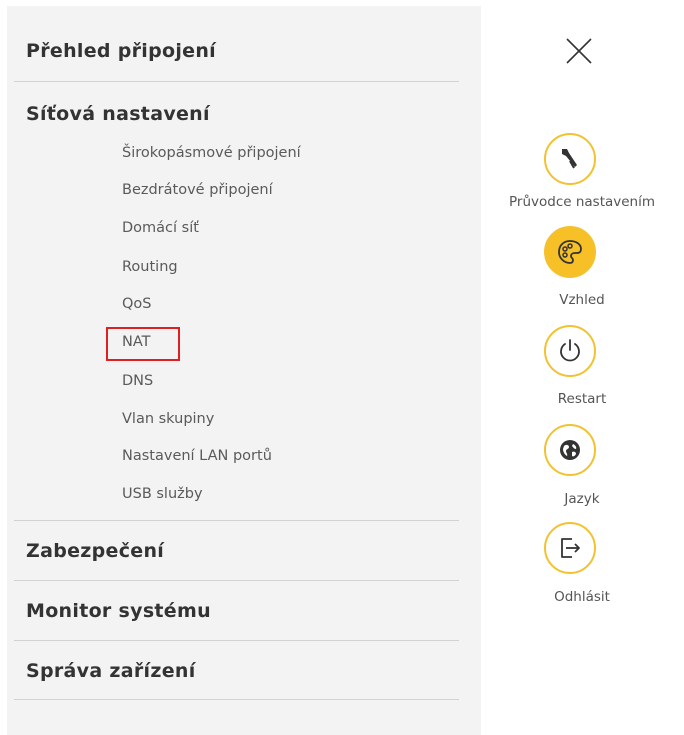  I want to click on palette-icon, so click(570, 252).